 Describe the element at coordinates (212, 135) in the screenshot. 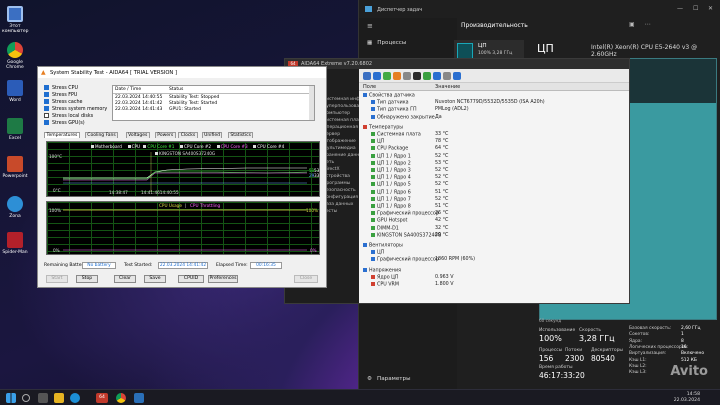

I see `tab-unified: Unified` at that location.